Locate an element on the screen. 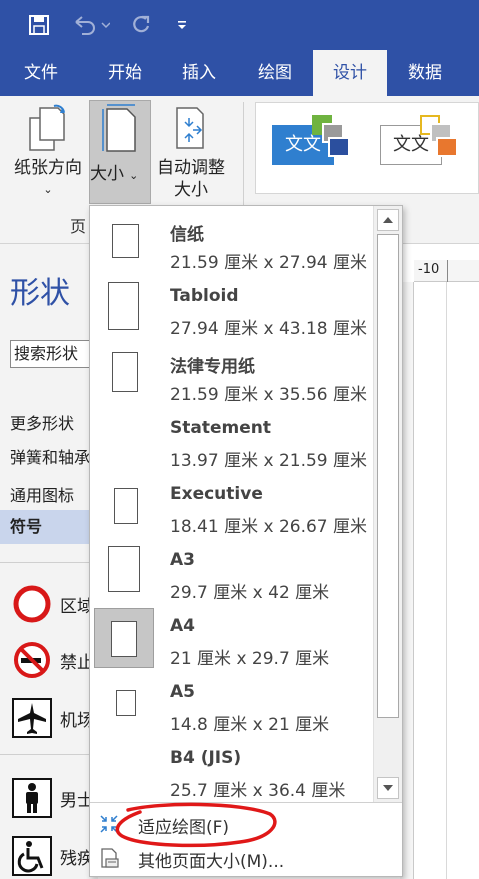 The image size is (479, 879). size-button: 大小 ⌄ is located at coordinates (120, 152).